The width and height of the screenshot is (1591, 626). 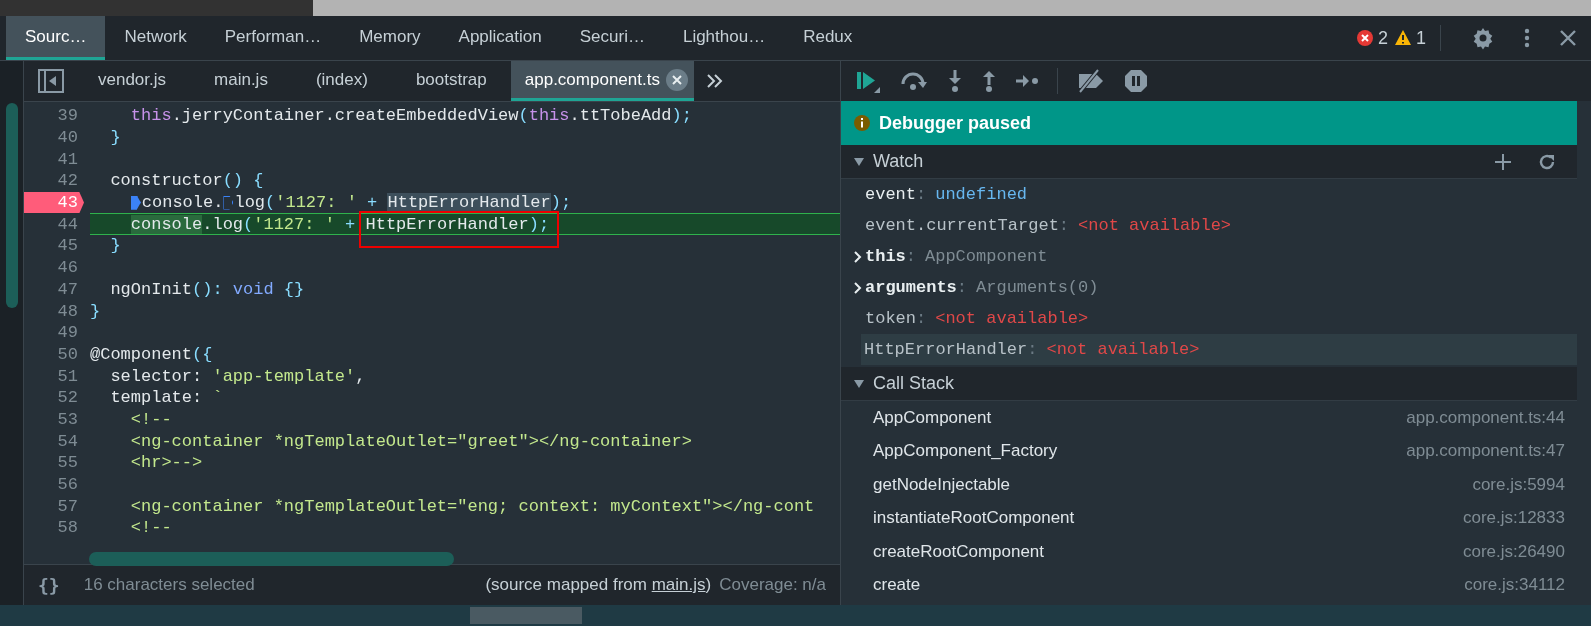 What do you see at coordinates (602, 81) in the screenshot?
I see `file-tab: app.component.ts` at bounding box center [602, 81].